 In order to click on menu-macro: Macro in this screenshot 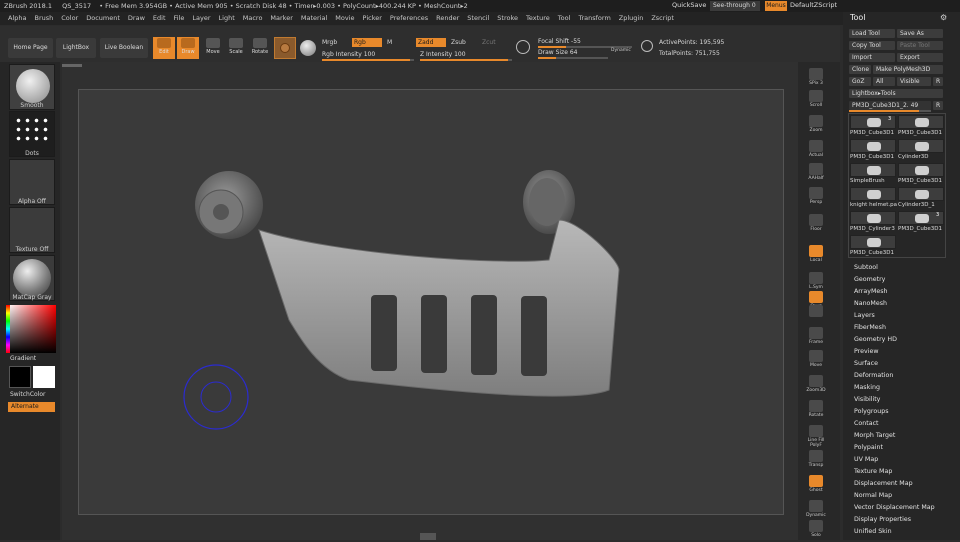, I will do `click(253, 18)`.